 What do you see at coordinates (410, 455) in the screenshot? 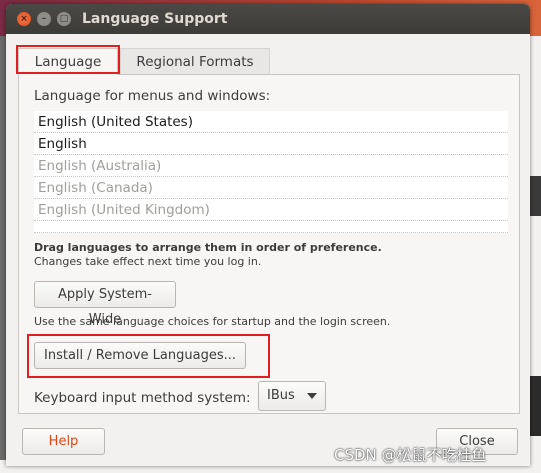
I see `watermark: CSDN @松鼠不吃桂鱼` at bounding box center [410, 455].